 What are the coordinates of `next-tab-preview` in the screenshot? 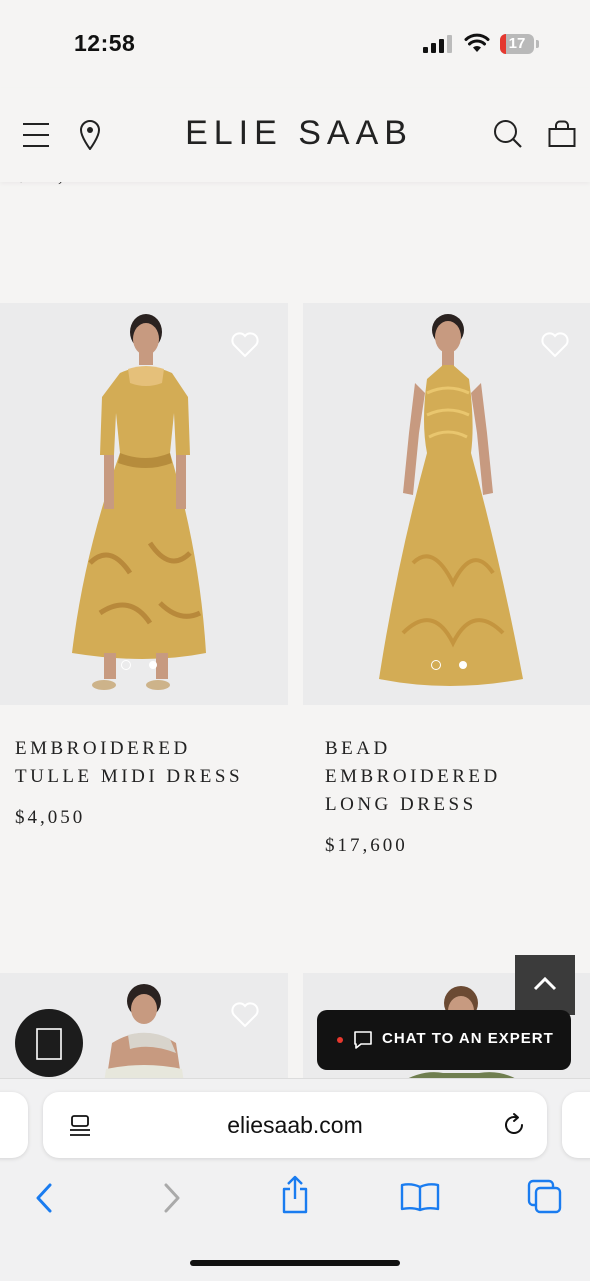 It's located at (576, 1125).